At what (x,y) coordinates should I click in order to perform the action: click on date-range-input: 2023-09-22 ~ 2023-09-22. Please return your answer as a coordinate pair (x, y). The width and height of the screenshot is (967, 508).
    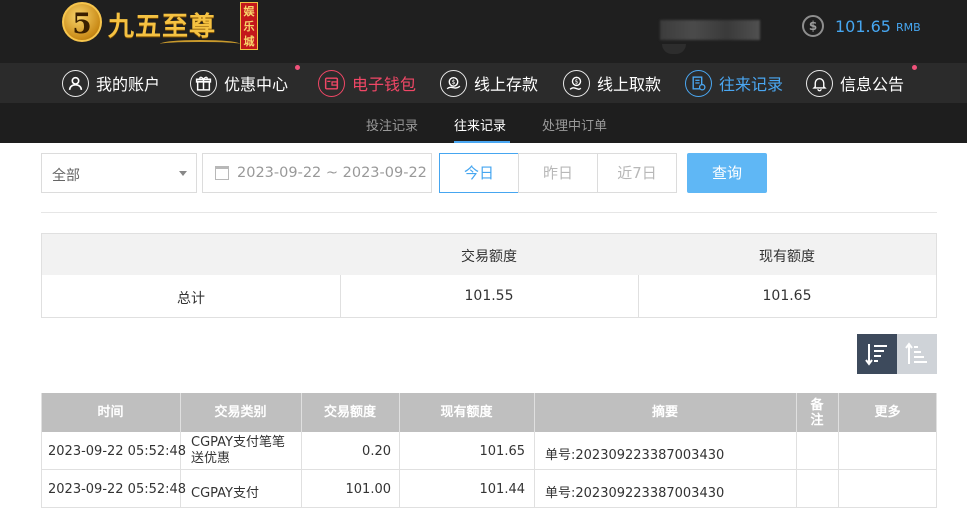
    Looking at the image, I should click on (317, 173).